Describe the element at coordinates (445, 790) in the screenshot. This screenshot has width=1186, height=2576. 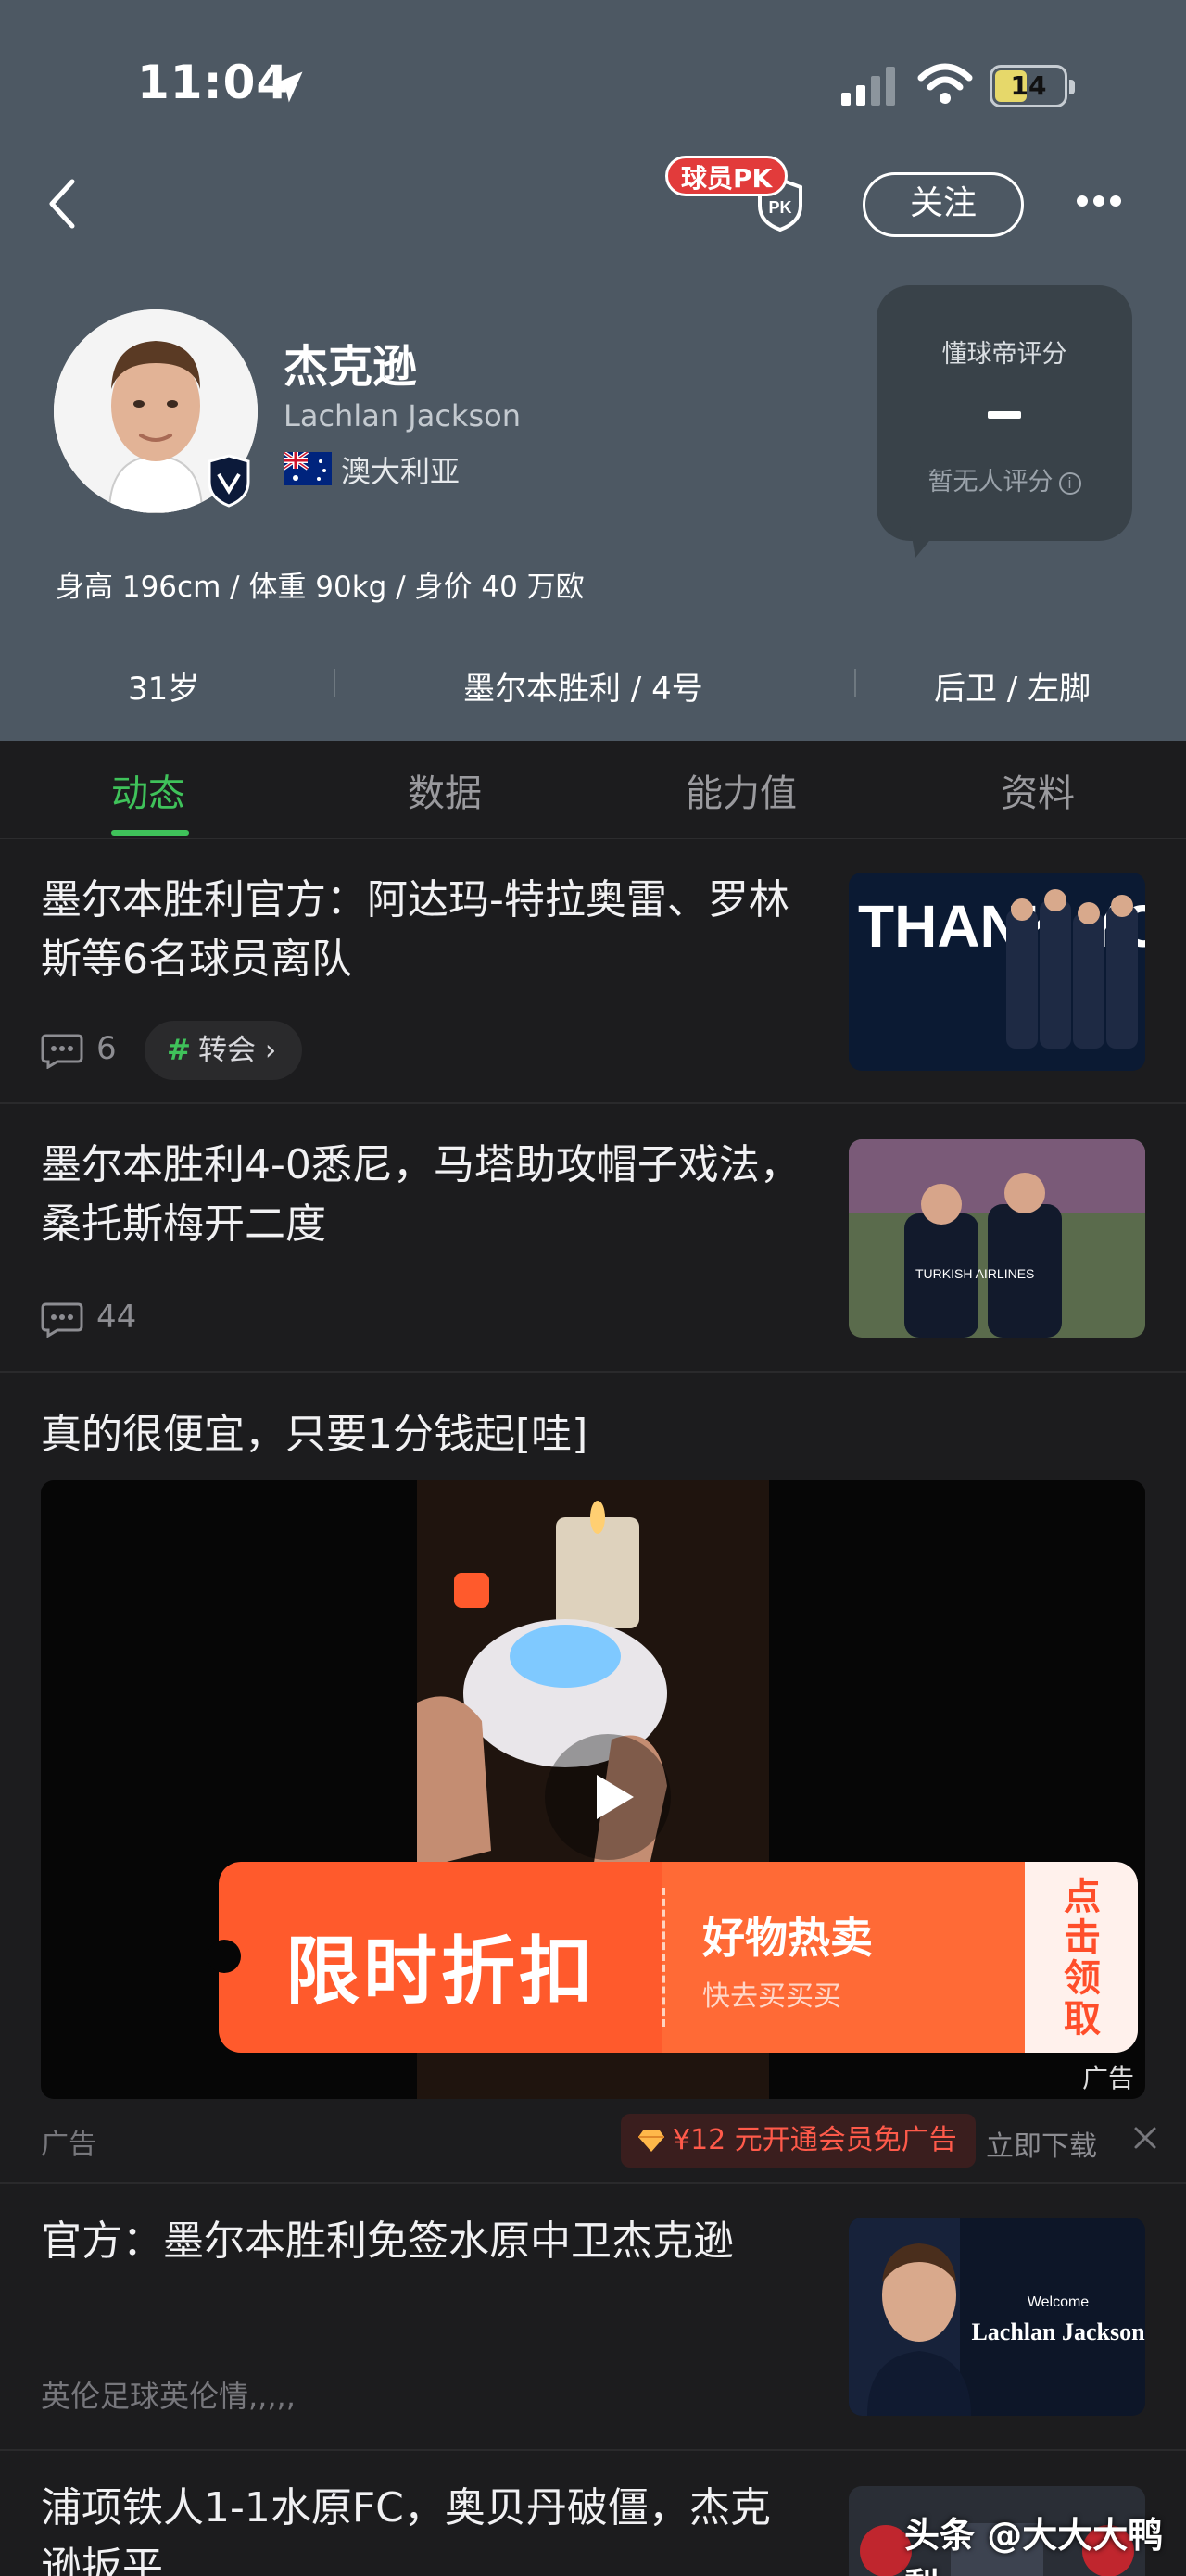
I see `tab-data: 数据` at that location.